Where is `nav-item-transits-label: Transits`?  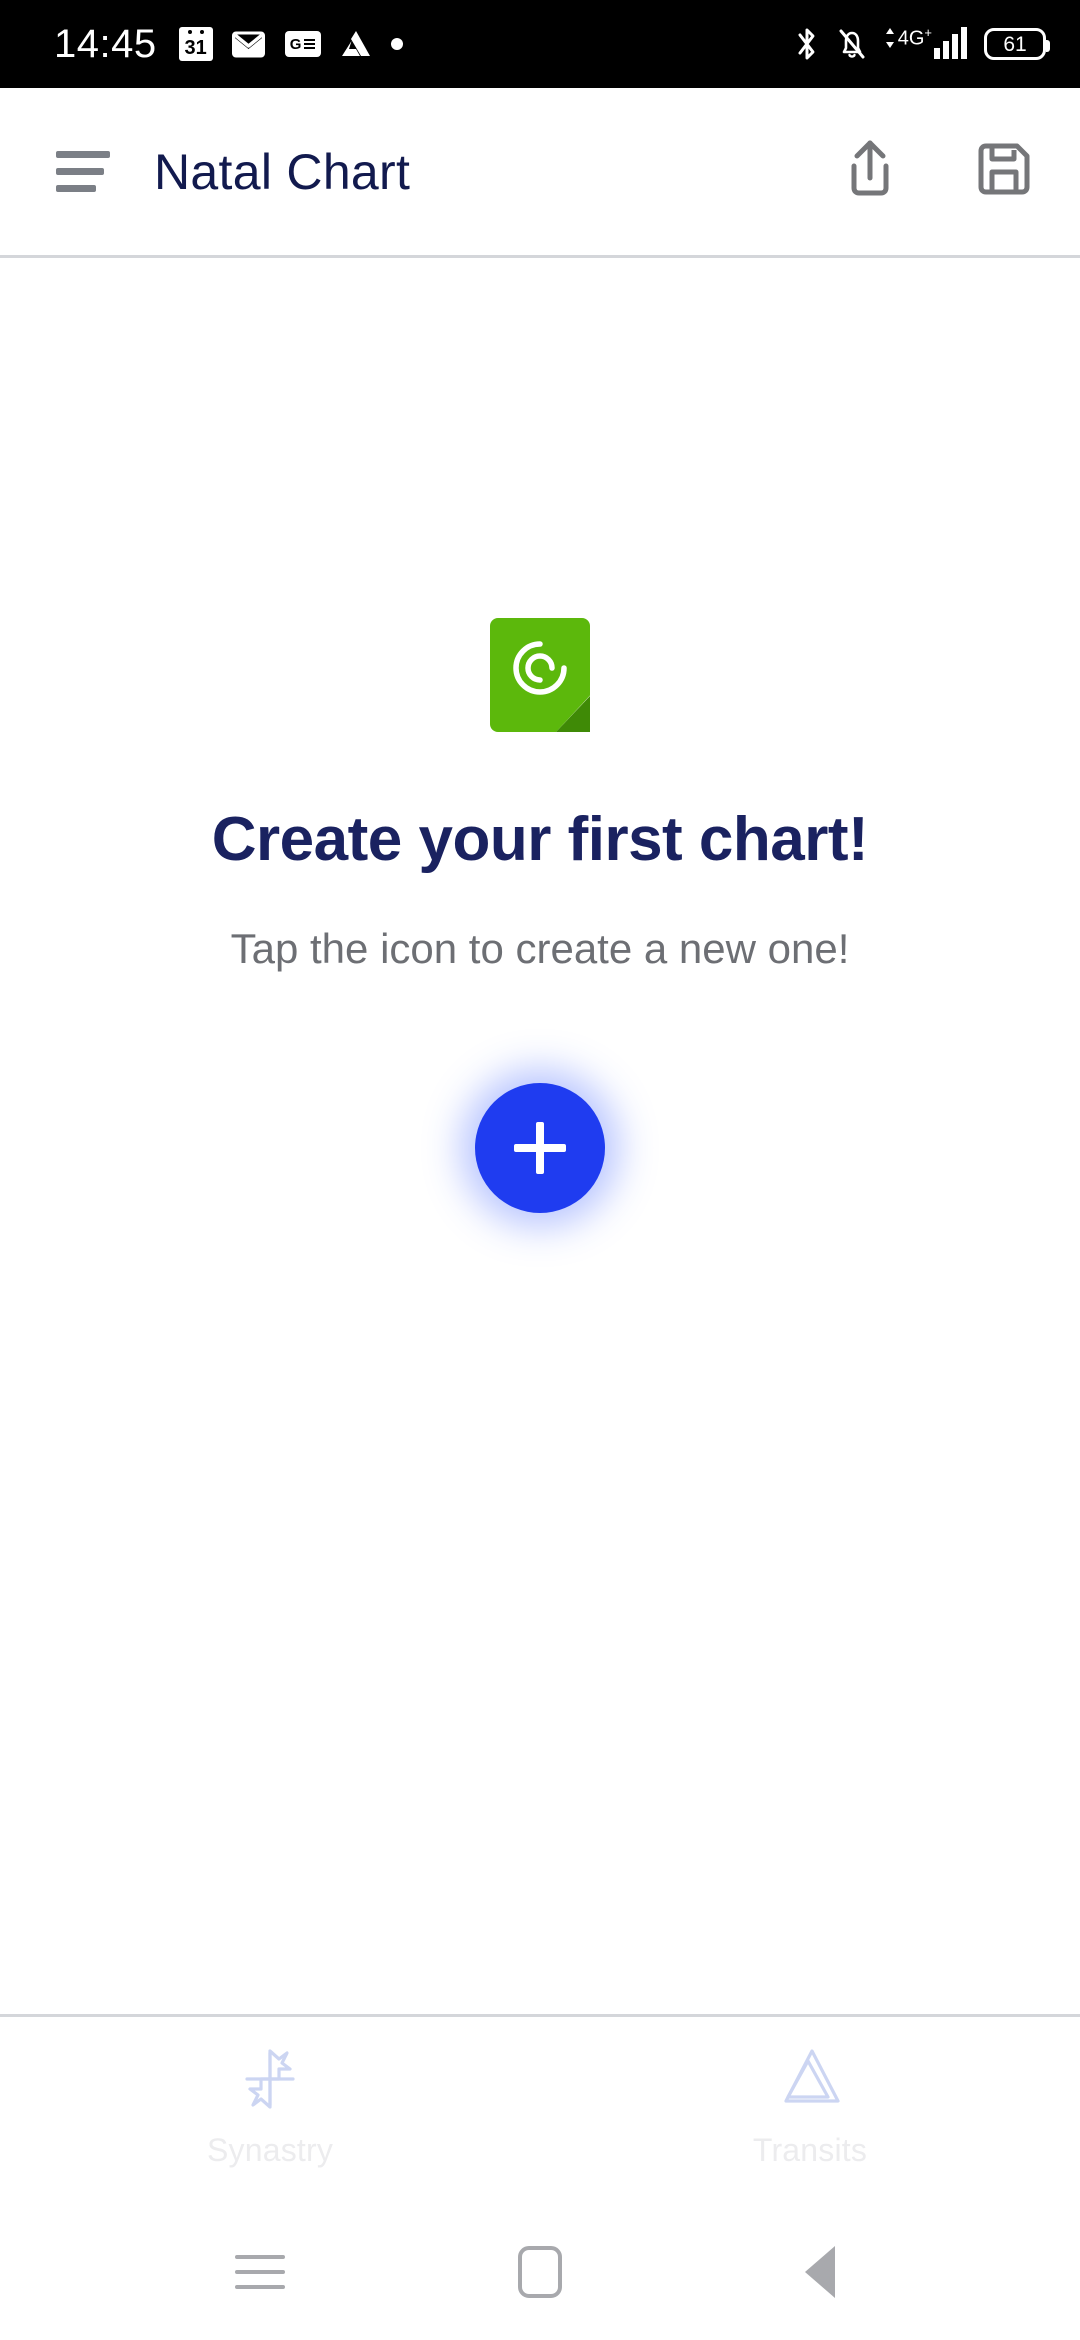
nav-item-transits-label: Transits is located at coordinates (810, 2150).